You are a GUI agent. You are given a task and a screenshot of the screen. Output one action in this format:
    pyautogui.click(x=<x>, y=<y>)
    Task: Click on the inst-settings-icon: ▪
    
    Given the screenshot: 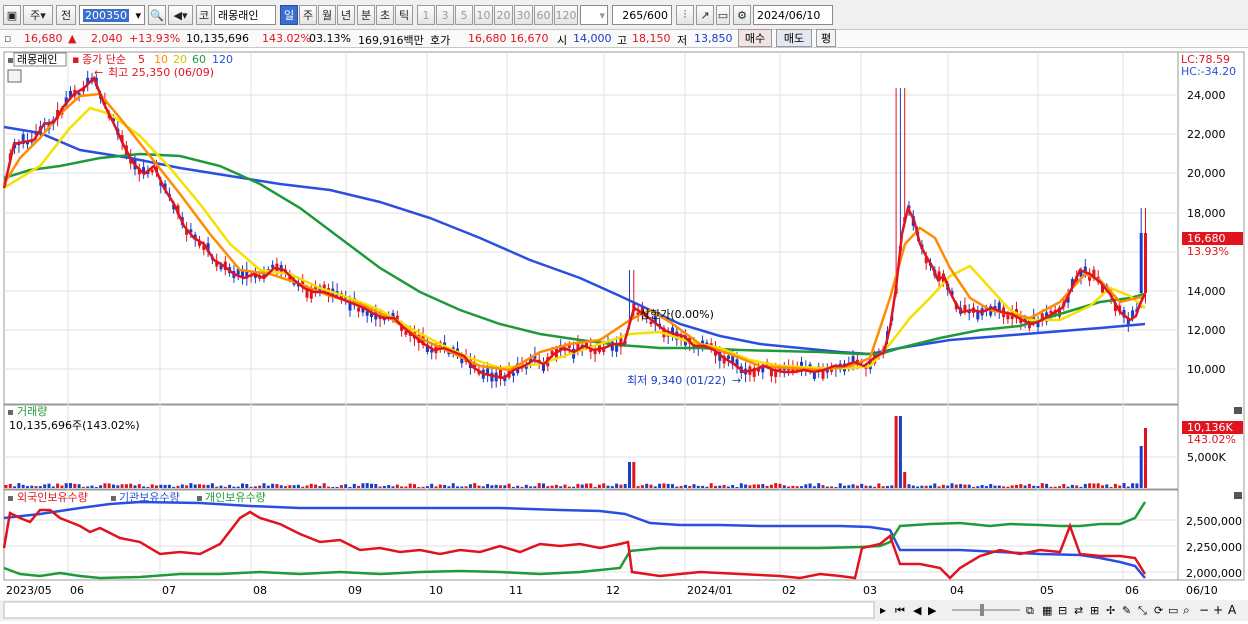 What is the action you would take?
    pyautogui.click(x=113, y=498)
    